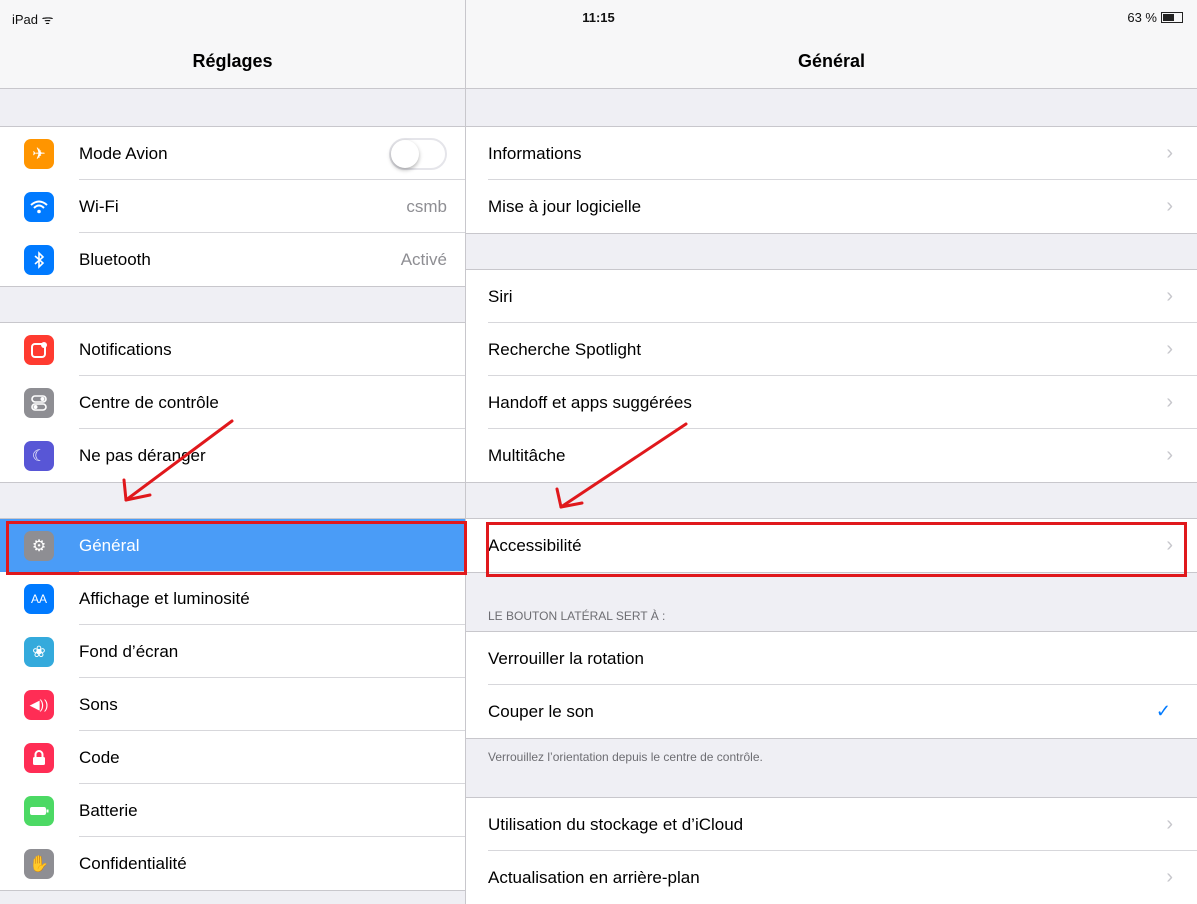 The width and height of the screenshot is (1197, 904). I want to click on arrow-to-general, so click(179, 460).